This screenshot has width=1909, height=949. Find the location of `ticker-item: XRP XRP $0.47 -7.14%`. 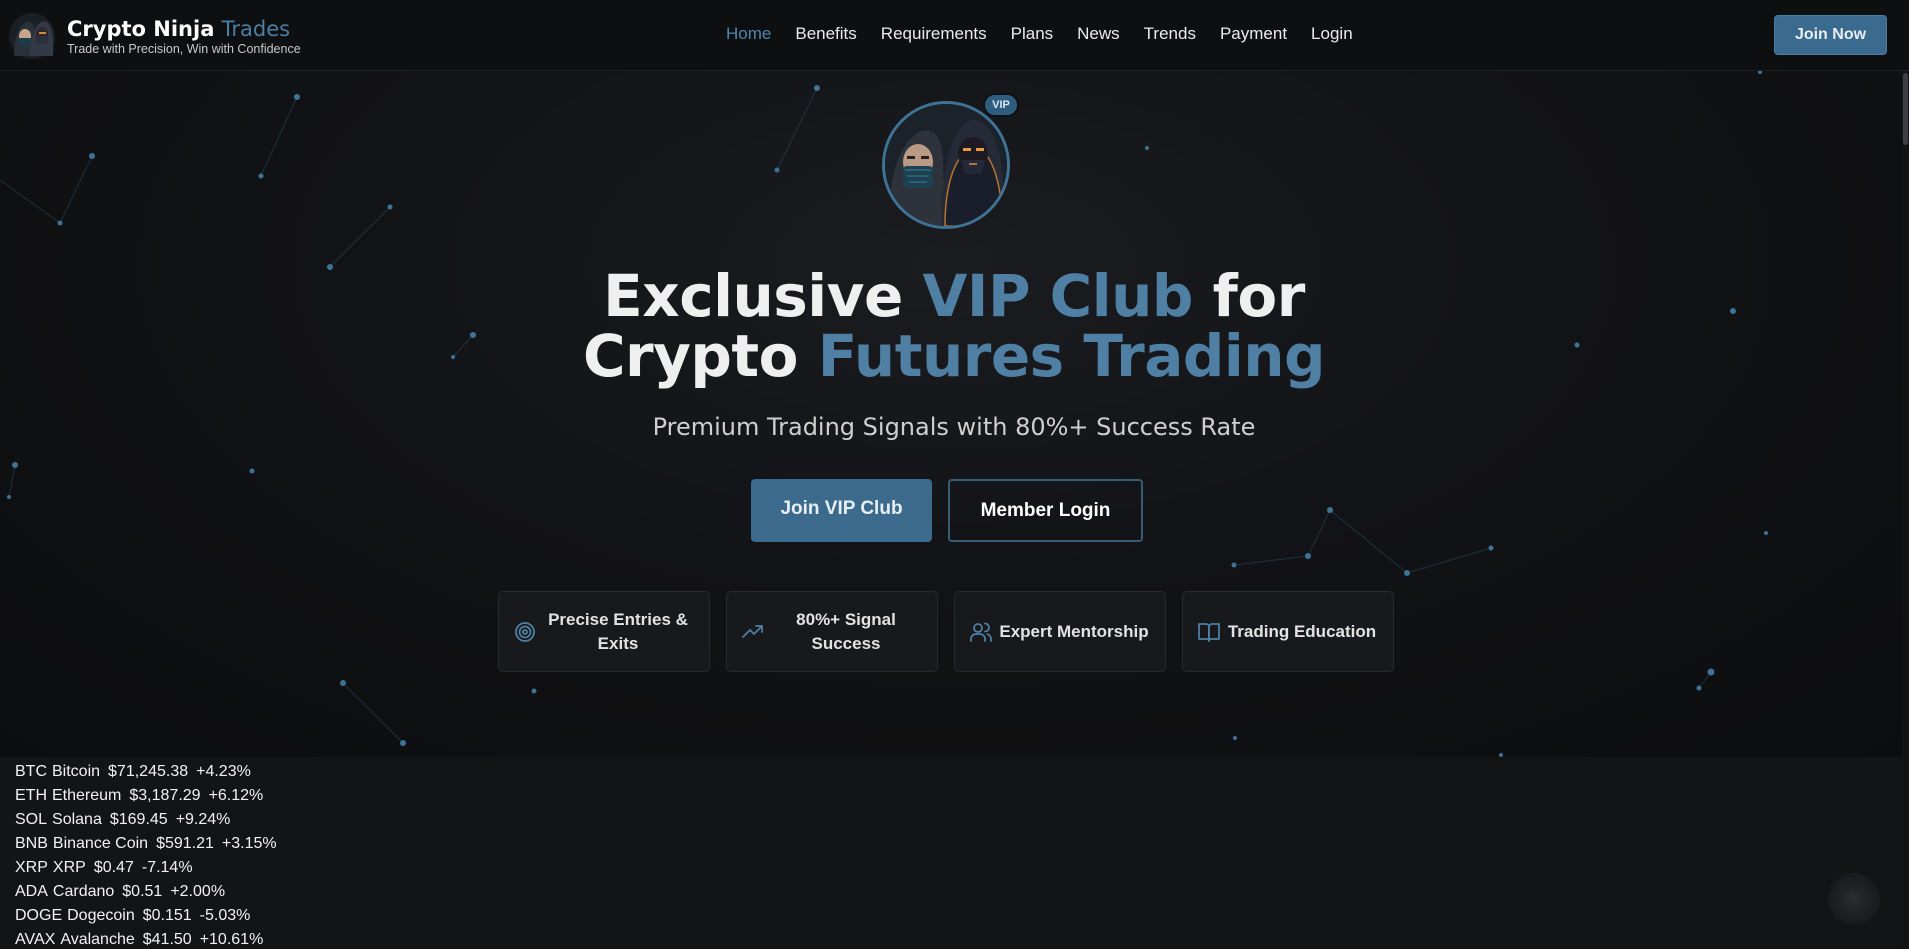

ticker-item: XRP XRP $0.47 -7.14% is located at coordinates (150, 868).